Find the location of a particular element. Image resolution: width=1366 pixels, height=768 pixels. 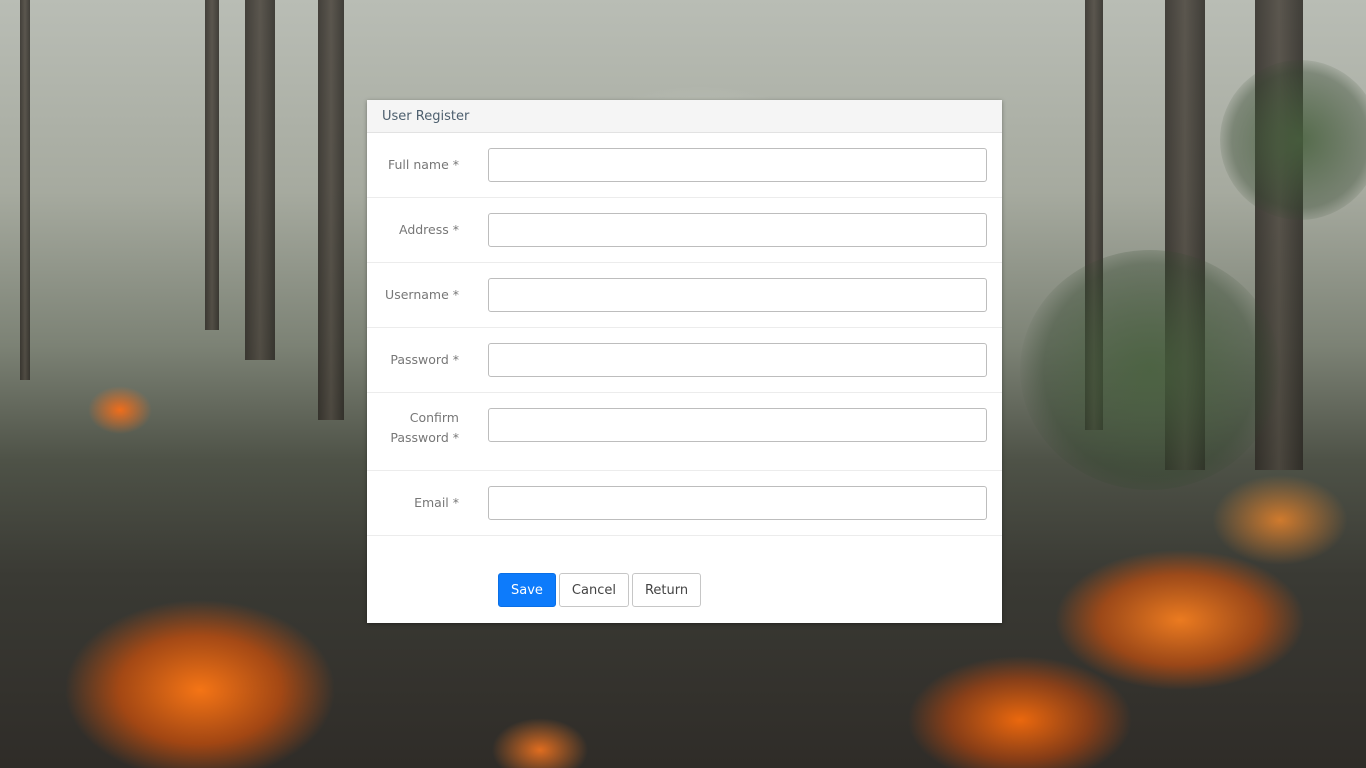

confirm-password-input is located at coordinates (737, 425).